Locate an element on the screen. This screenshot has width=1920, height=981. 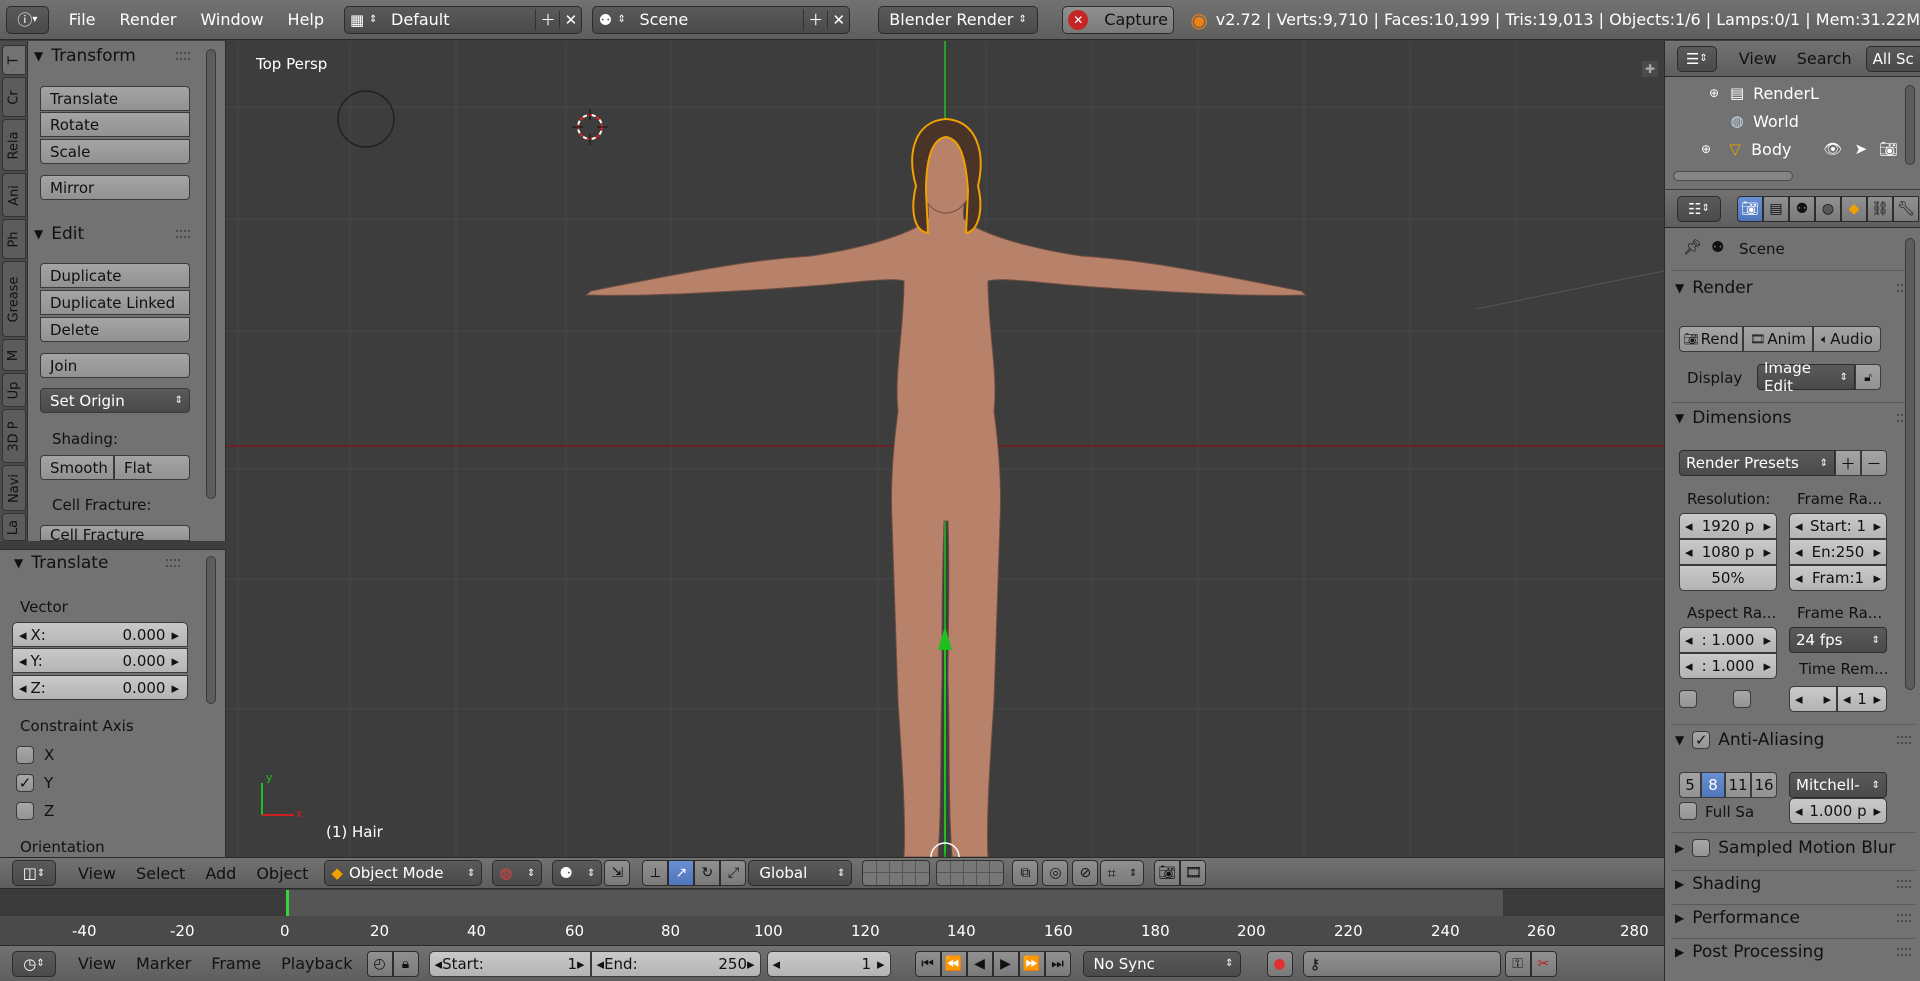
manipulator-only-locations-icon: ⇲ is located at coordinates (617, 873).